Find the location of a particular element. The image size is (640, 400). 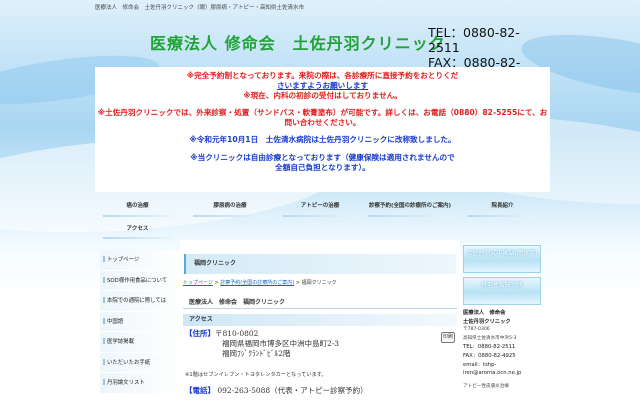

breadcrumb-current: 福岡クリニック is located at coordinates (319, 283).